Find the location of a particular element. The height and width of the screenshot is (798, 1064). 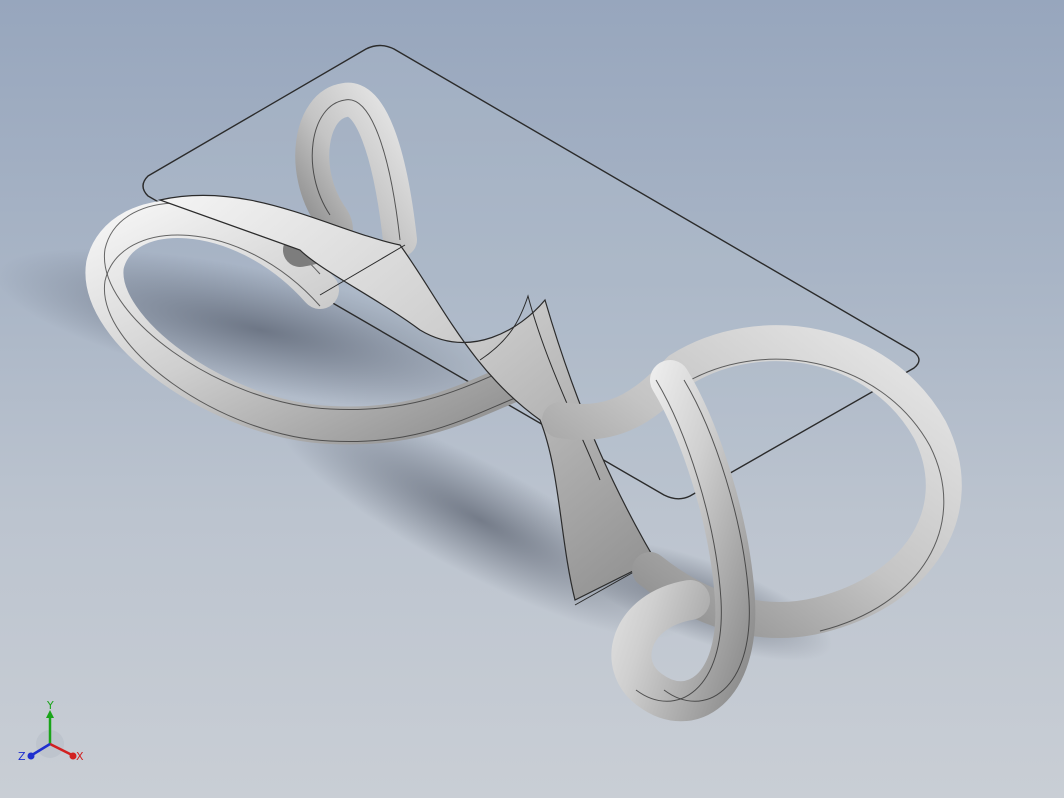

x-axis-label: X is located at coordinates (80, 756).